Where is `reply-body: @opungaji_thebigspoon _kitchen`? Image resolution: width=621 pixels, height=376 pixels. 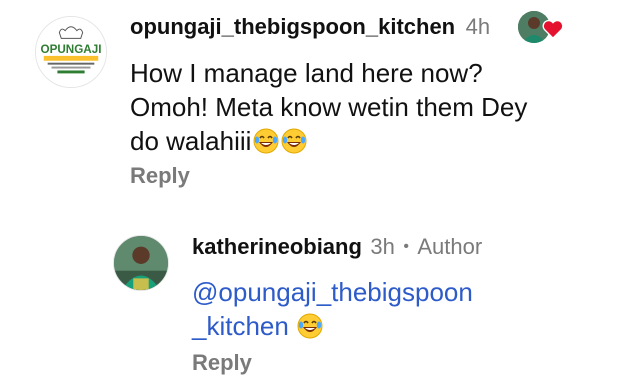 reply-body: @opungaji_thebigspoon _kitchen is located at coordinates (392, 309).